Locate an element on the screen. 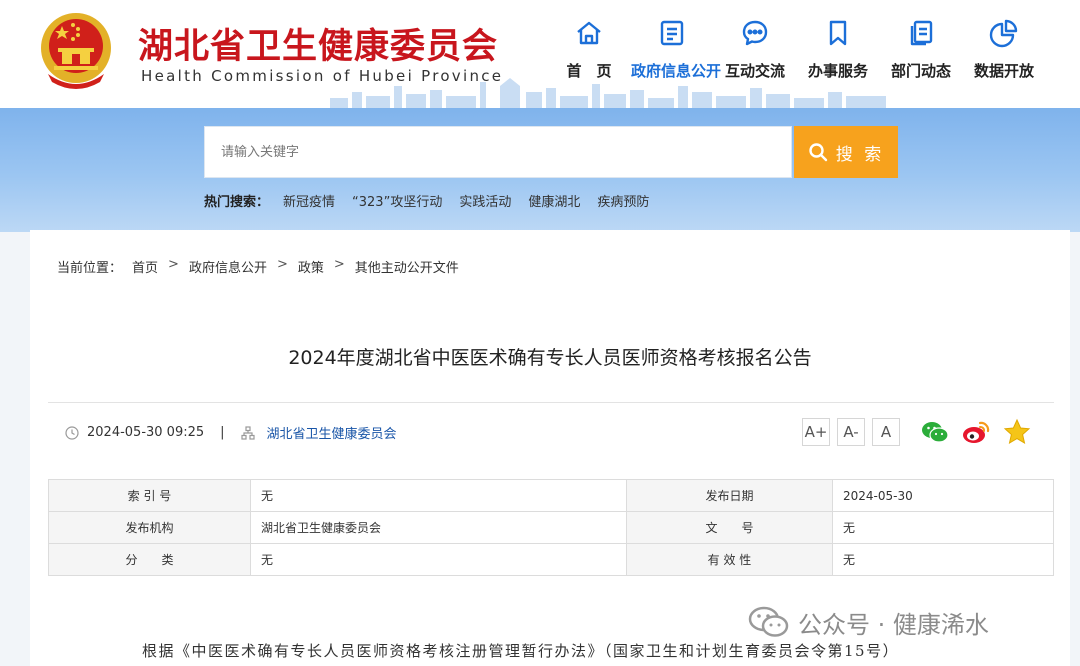  info-key: 索 引 号 is located at coordinates (149, 495).